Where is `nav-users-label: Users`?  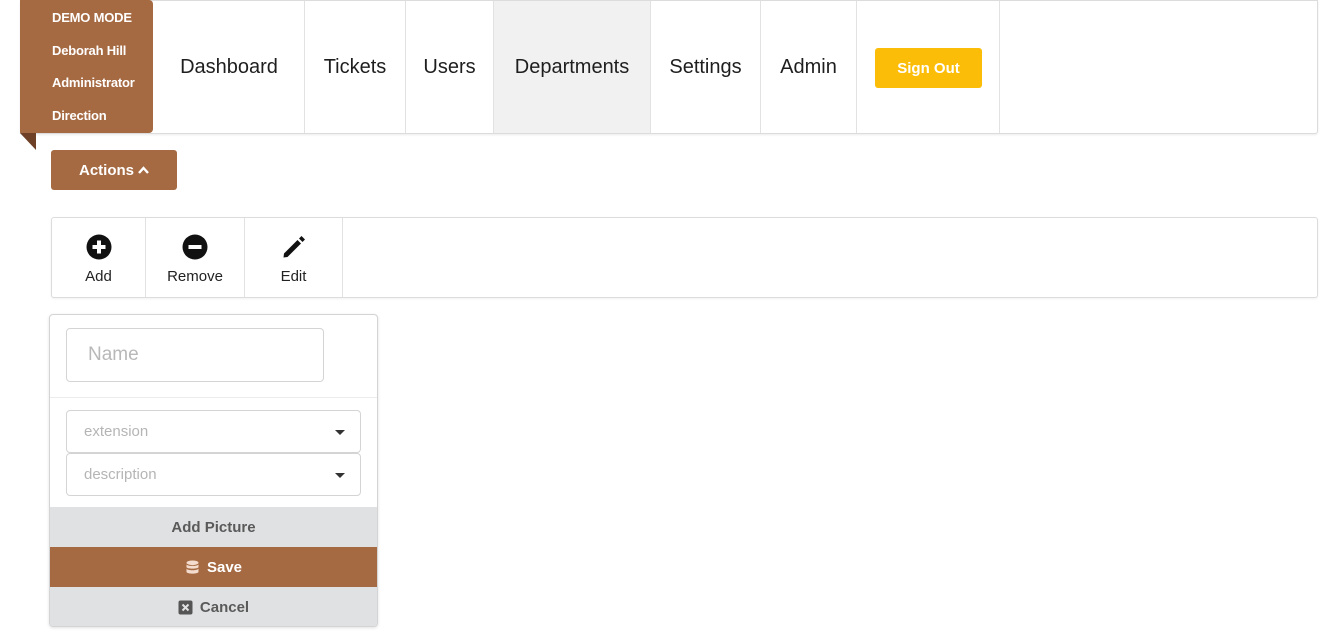
nav-users-label: Users is located at coordinates (449, 66).